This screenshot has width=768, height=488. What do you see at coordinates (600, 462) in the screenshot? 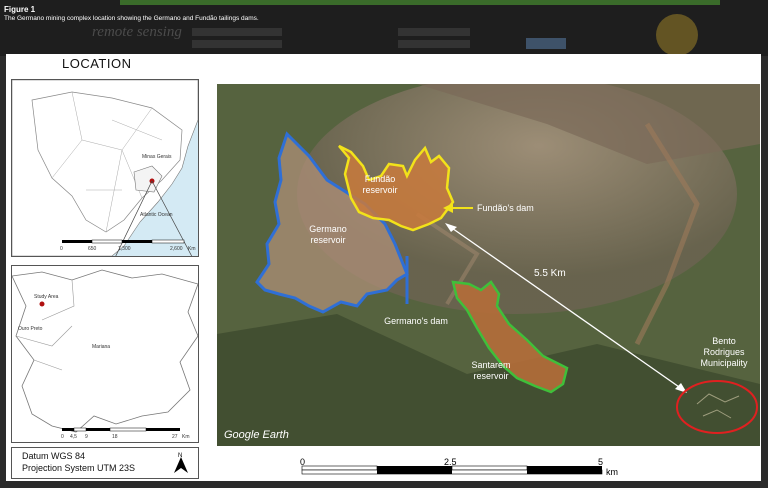
I see `scale-tick: 5` at bounding box center [600, 462].